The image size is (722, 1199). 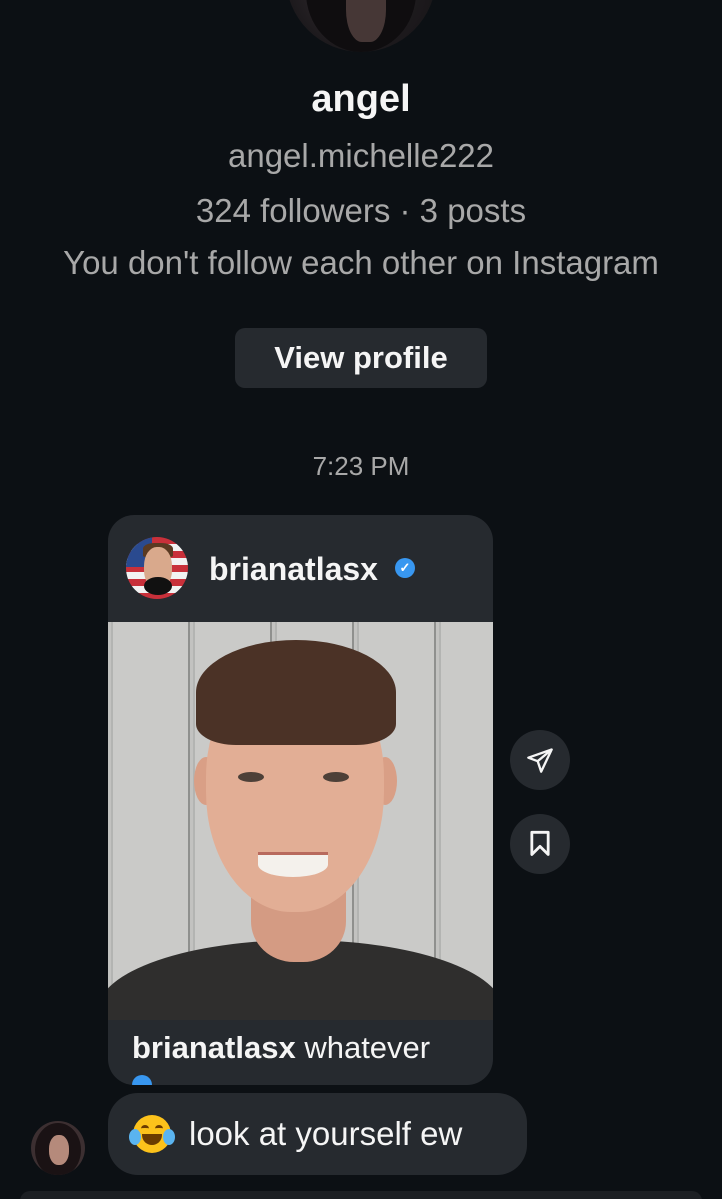 What do you see at coordinates (152, 1139) in the screenshot?
I see `emoji-mouth` at bounding box center [152, 1139].